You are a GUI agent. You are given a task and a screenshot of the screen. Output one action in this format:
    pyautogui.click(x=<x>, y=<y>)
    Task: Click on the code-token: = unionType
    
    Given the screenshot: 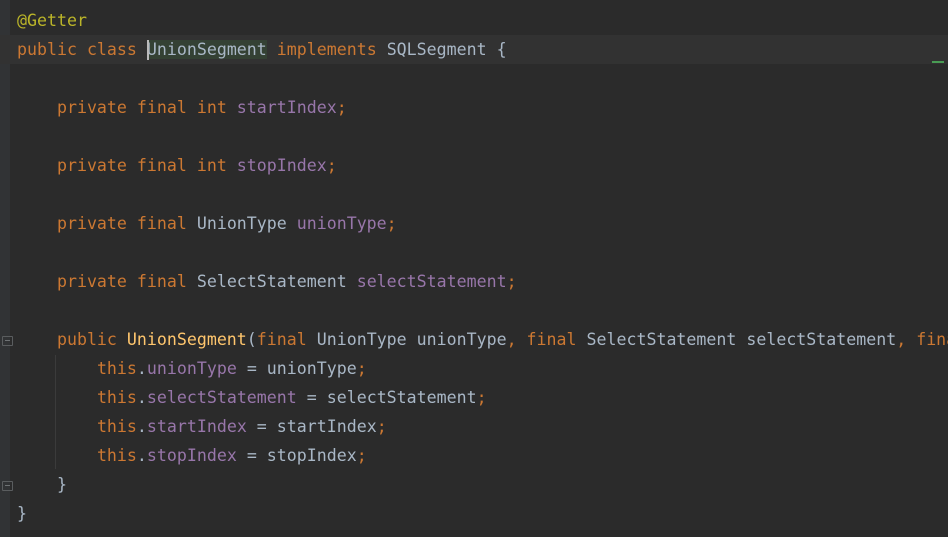 What is the action you would take?
    pyautogui.click(x=296, y=368)
    